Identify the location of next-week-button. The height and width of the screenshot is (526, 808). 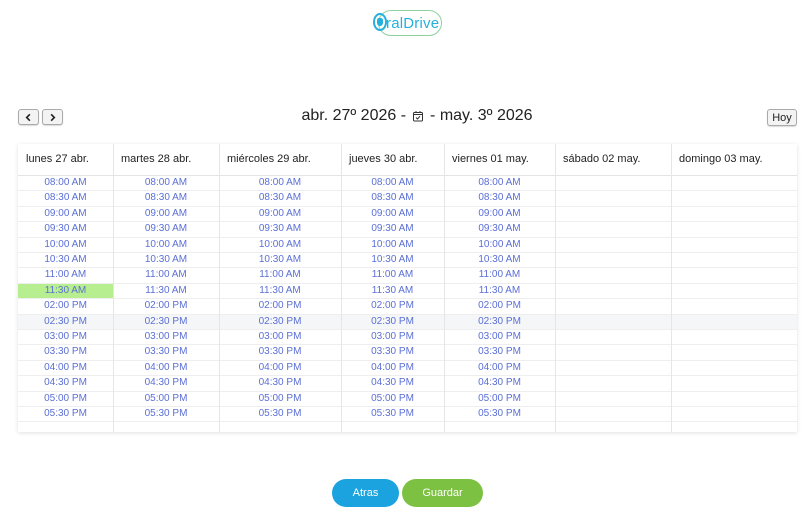
(52, 117).